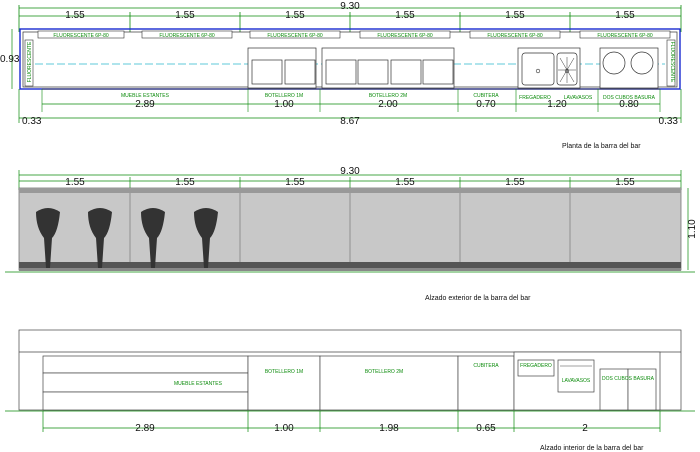  What do you see at coordinates (350, 6) in the screenshot?
I see `plan-total-dim: 9.30` at bounding box center [350, 6].